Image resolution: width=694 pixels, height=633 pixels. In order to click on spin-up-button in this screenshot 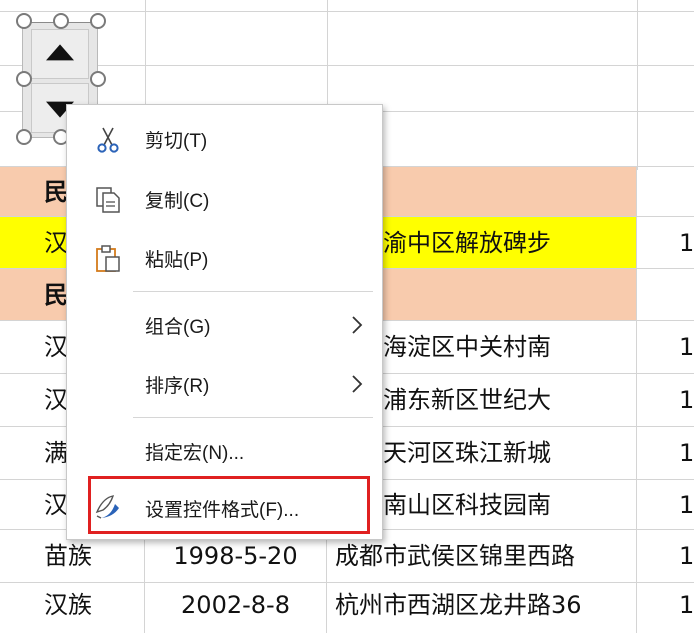, I will do `click(60, 54)`.